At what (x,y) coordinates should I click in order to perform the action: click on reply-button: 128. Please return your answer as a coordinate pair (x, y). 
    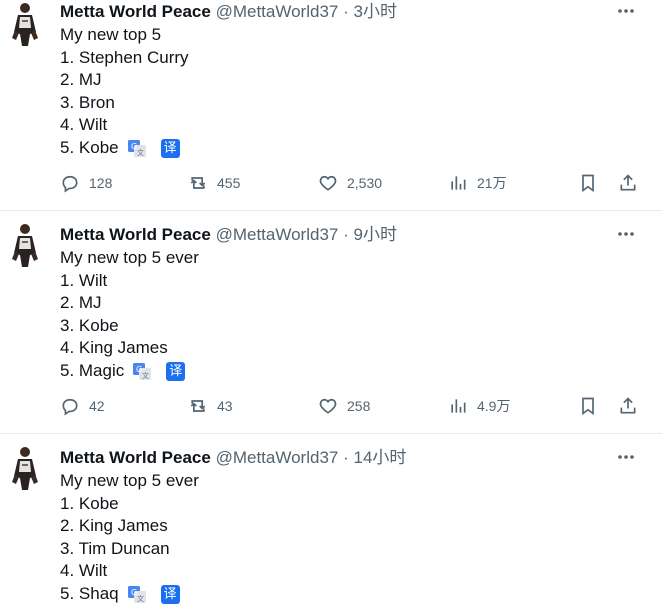
    Looking at the image, I should click on (86, 183).